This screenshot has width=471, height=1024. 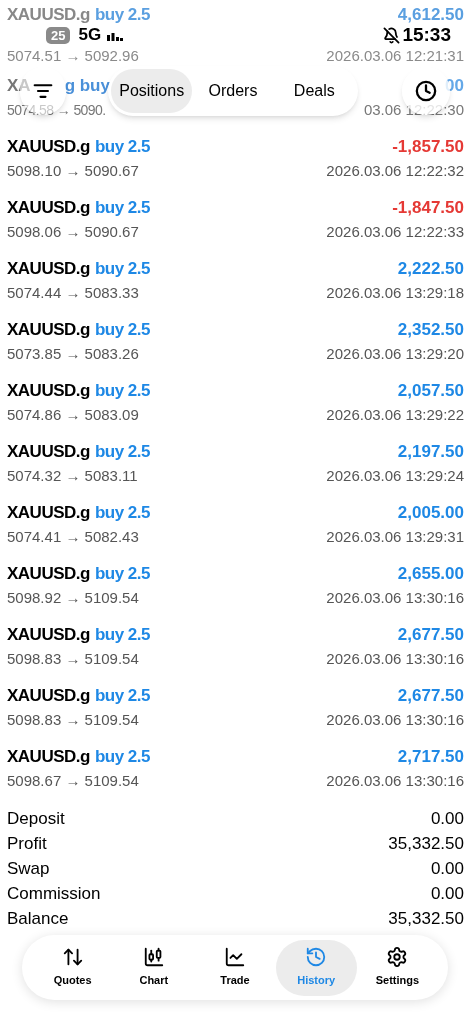 I want to click on settings-icon, so click(x=397, y=957).